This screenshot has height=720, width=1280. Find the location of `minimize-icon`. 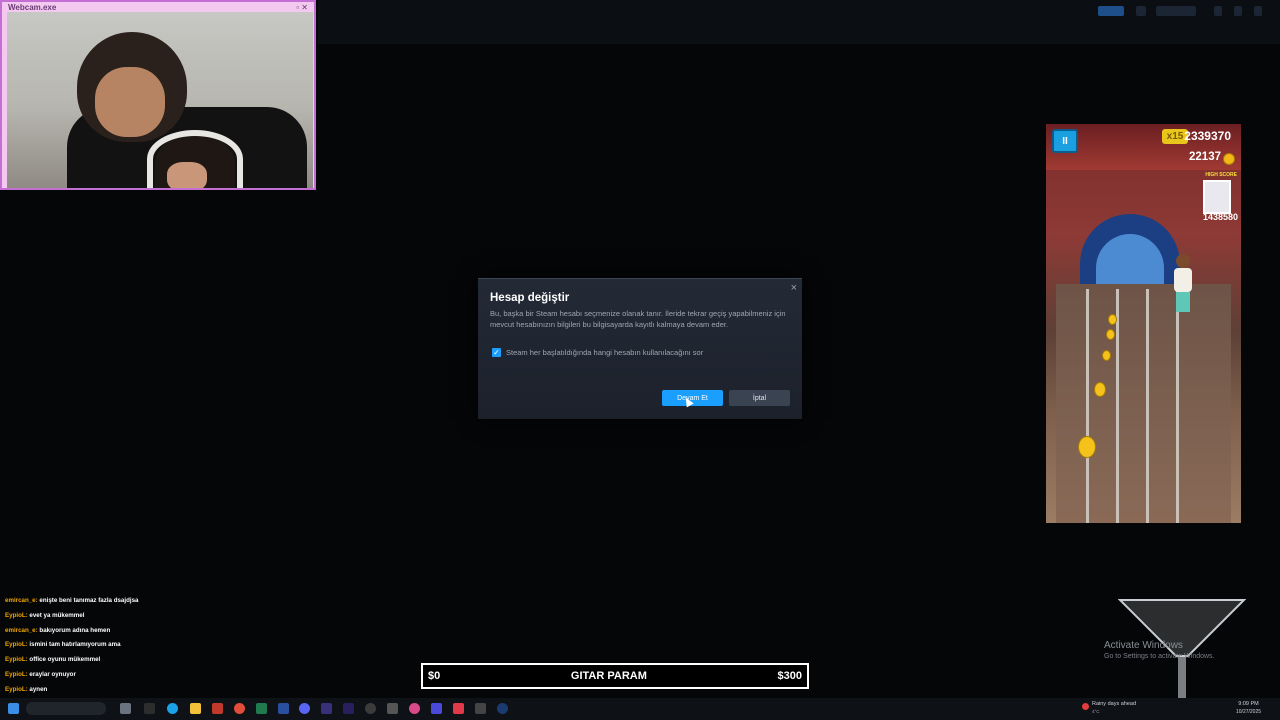

minimize-icon is located at coordinates (1218, 11).